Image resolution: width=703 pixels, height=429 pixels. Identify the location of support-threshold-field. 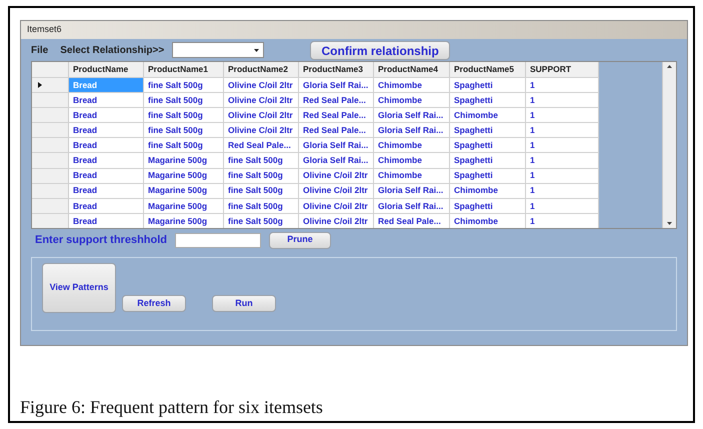
(218, 240).